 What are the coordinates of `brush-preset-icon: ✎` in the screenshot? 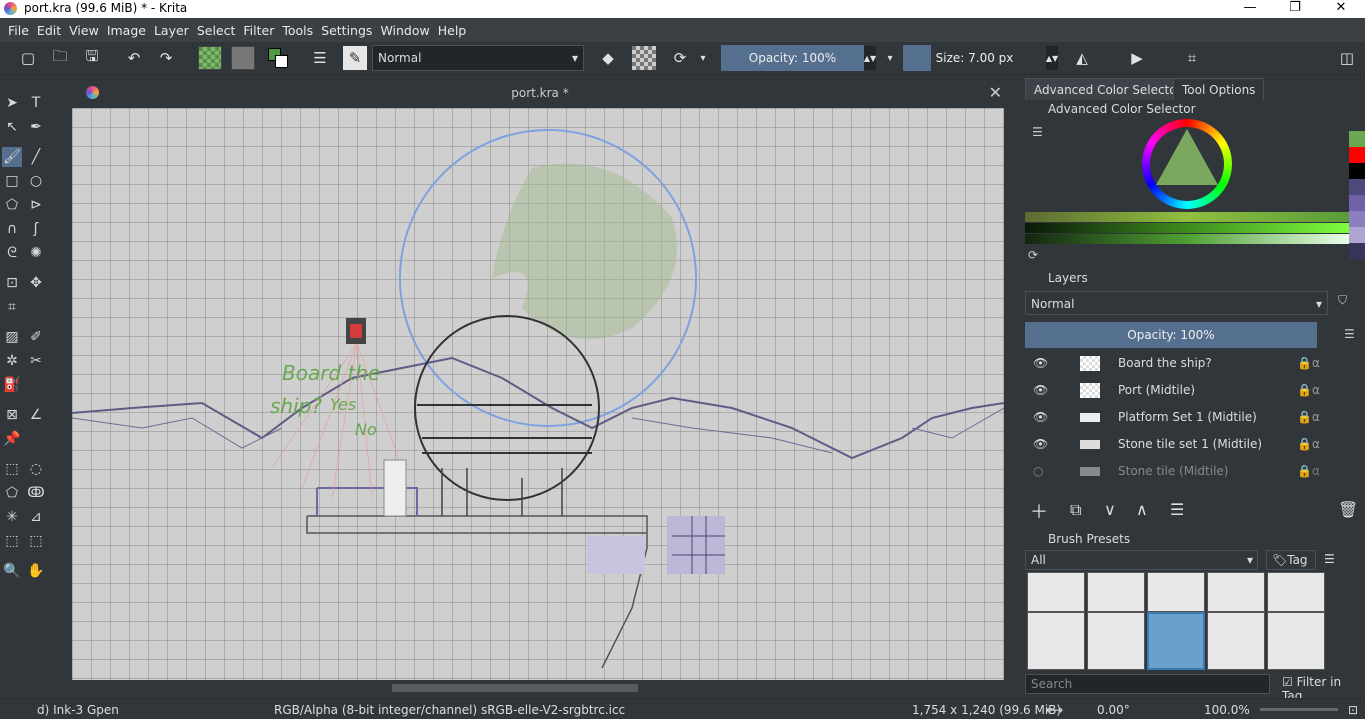 It's located at (355, 58).